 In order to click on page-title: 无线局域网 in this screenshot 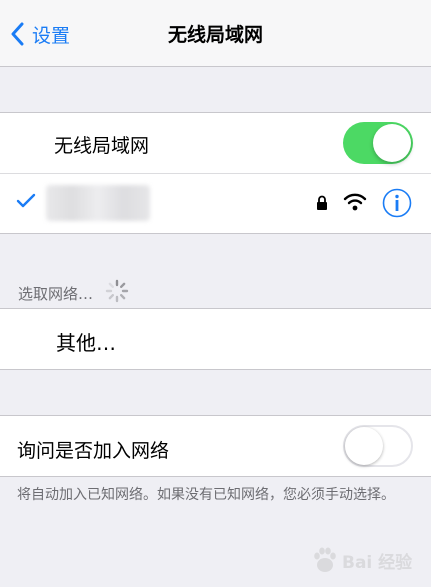, I will do `click(215, 35)`.